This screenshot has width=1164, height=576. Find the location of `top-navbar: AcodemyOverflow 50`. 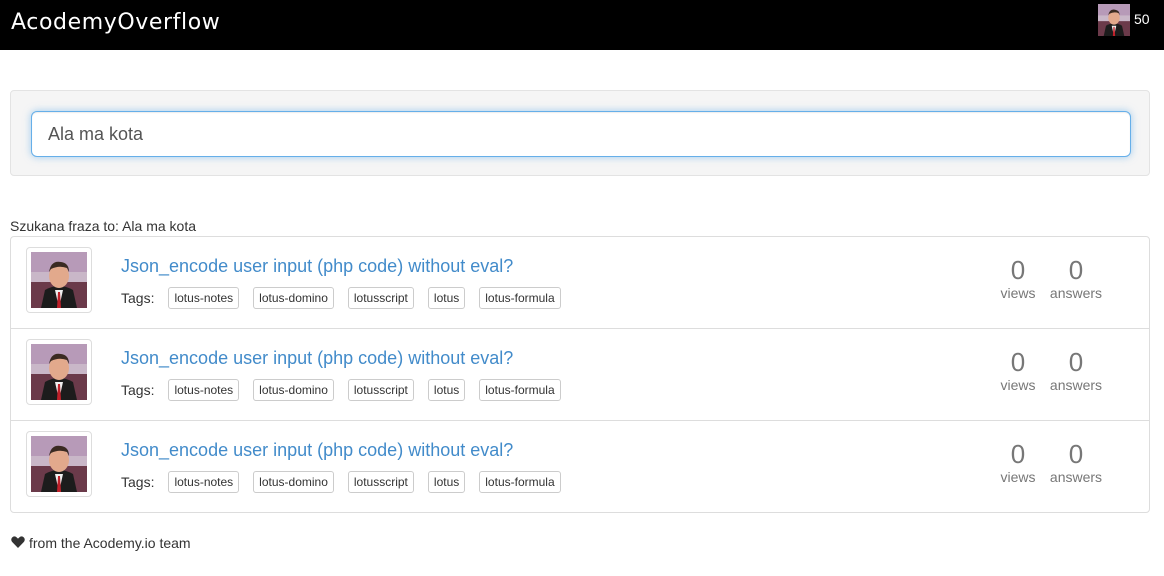

top-navbar: AcodemyOverflow 50 is located at coordinates (582, 25).